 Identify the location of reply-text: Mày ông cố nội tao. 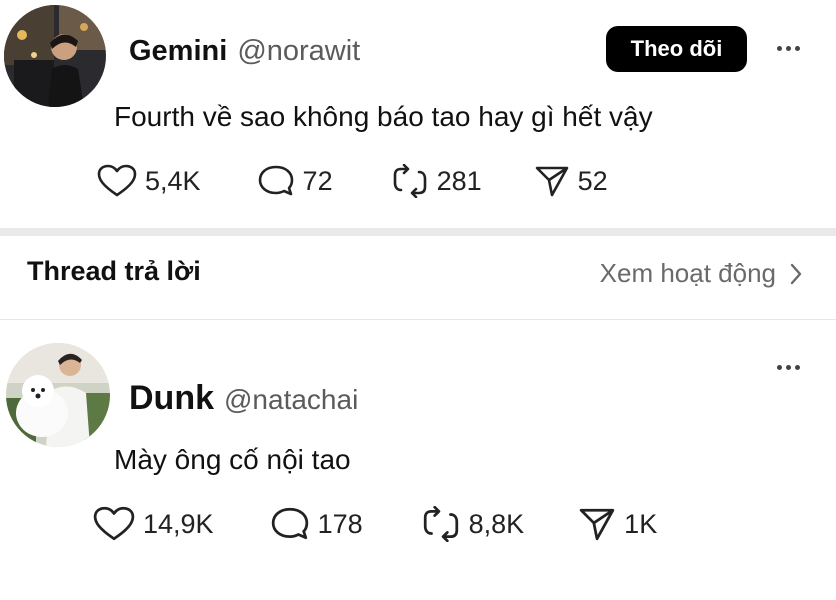
(232, 459).